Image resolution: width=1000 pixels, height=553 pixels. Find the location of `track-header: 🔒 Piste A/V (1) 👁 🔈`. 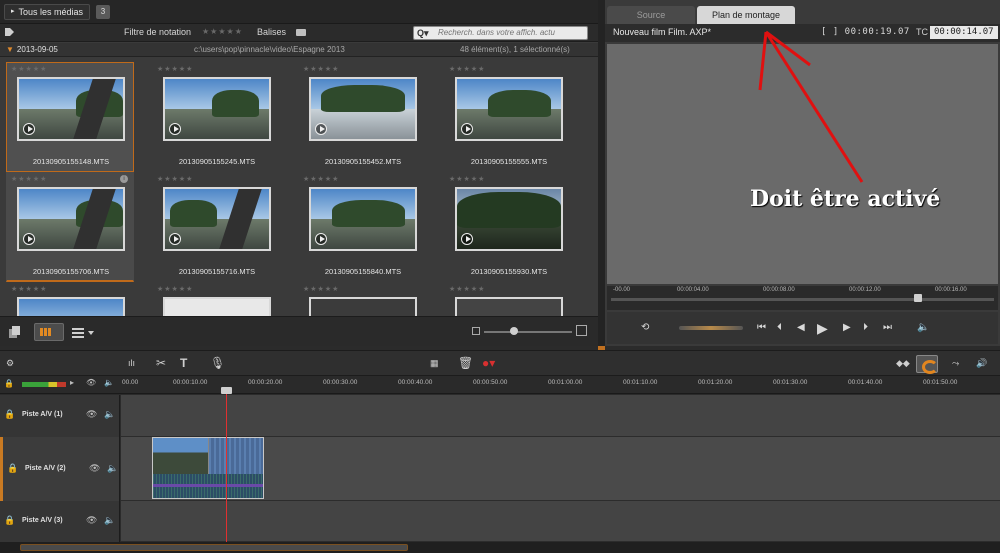

track-header: 🔒 Piste A/V (1) 👁 🔈 is located at coordinates (60, 416).